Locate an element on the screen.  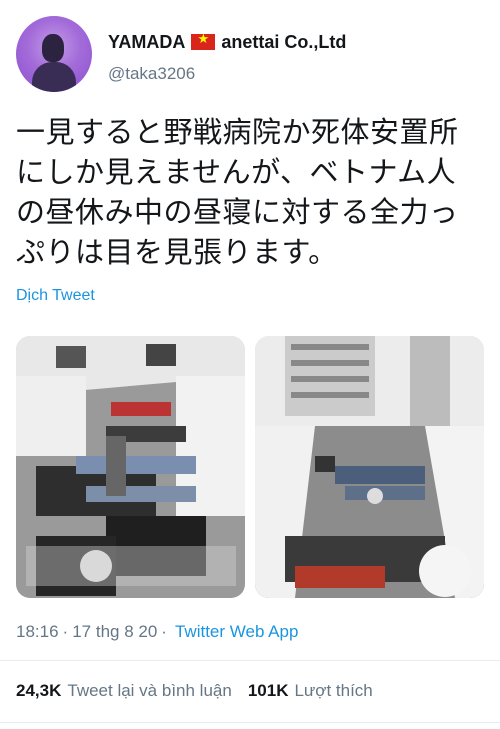
translate-tweet-link: Dịch Tweet is located at coordinates (55, 296).